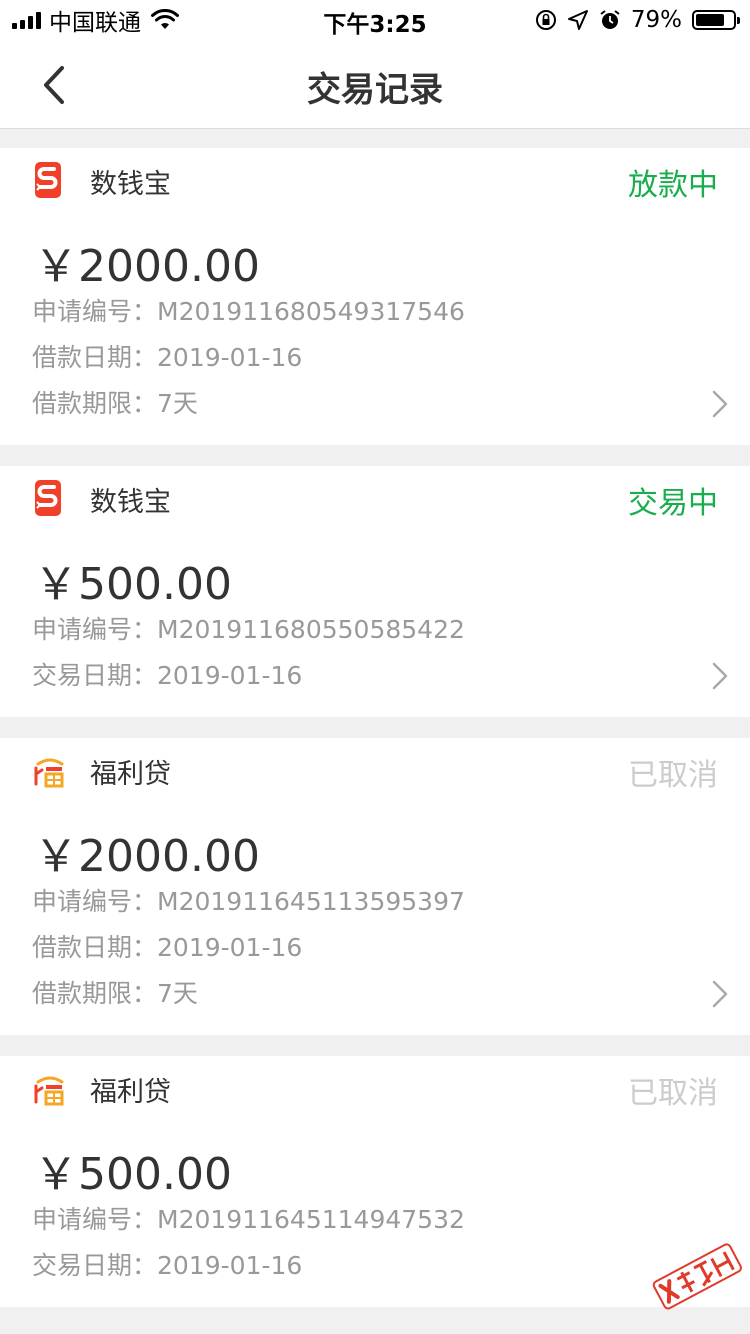 This screenshot has width=750, height=1334. What do you see at coordinates (311, 629) in the screenshot?
I see `info-value: M201911680550585422` at bounding box center [311, 629].